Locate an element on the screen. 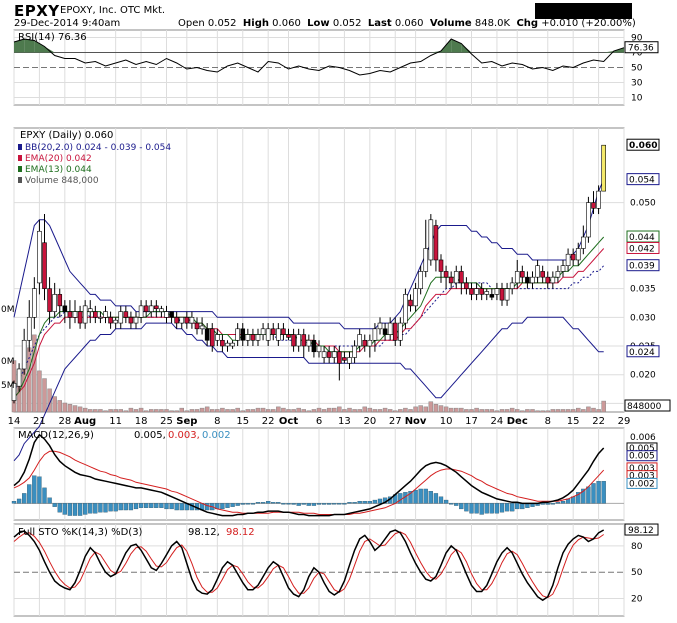  legend-swatch is located at coordinates (20, 169).